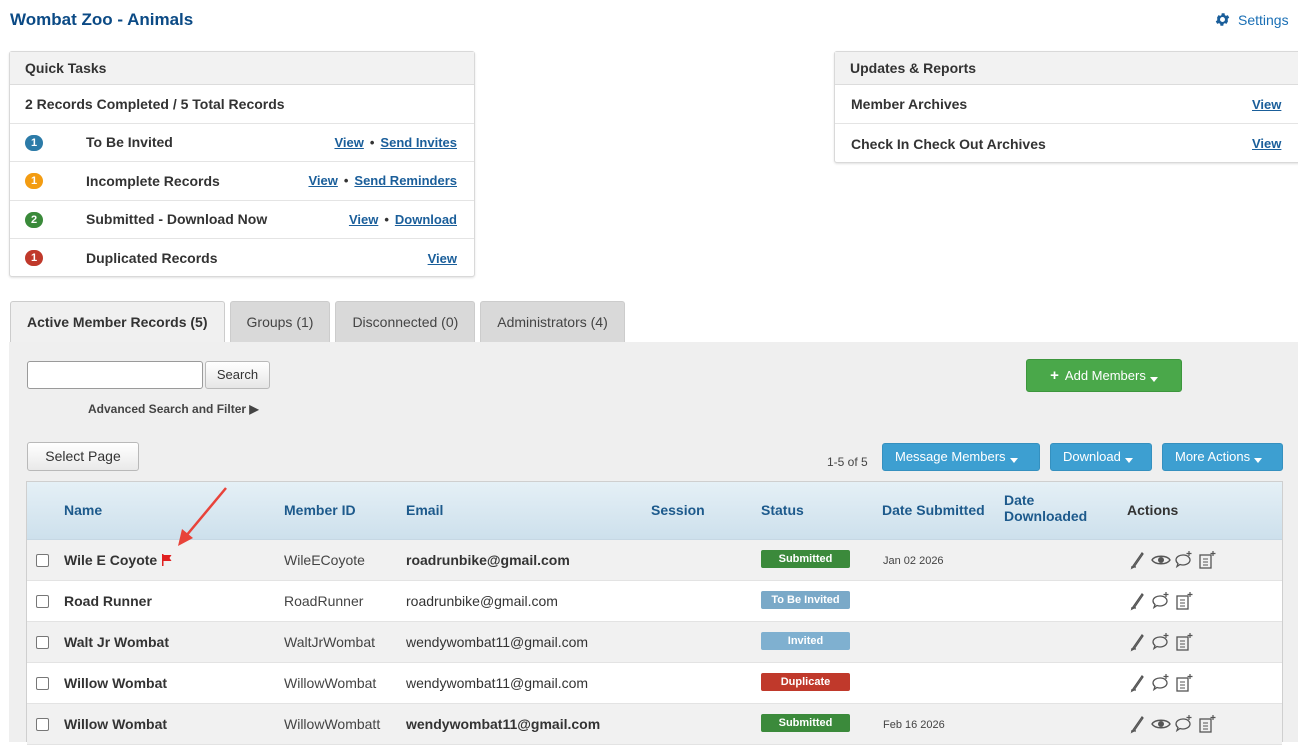 The width and height of the screenshot is (1298, 745). I want to click on member-name: Walt Jr Wombat, so click(116, 642).